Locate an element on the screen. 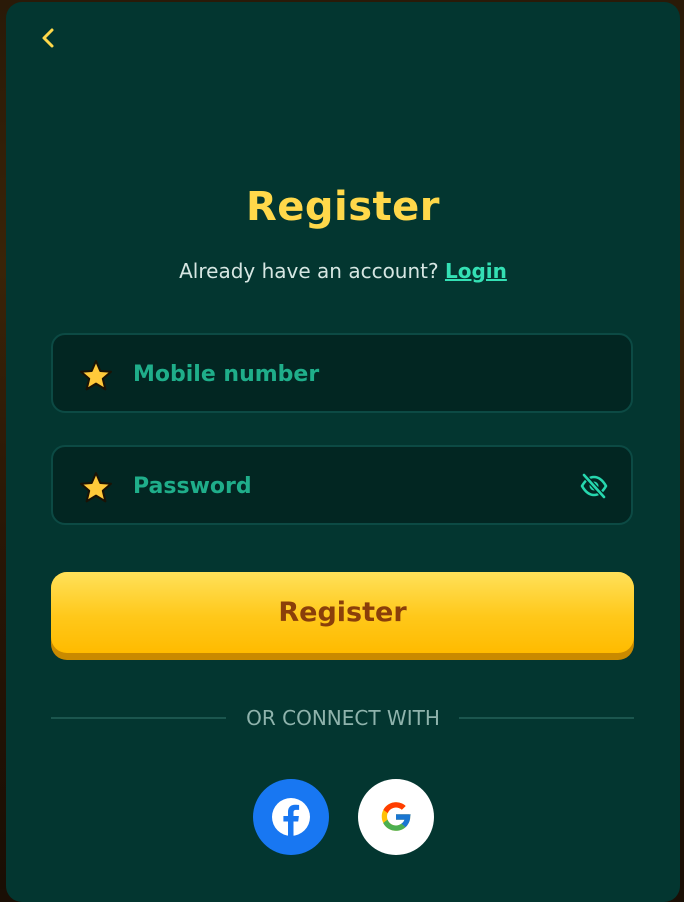 This screenshot has width=684, height=902. login-prompt-text: Already have an account? is located at coordinates (309, 271).